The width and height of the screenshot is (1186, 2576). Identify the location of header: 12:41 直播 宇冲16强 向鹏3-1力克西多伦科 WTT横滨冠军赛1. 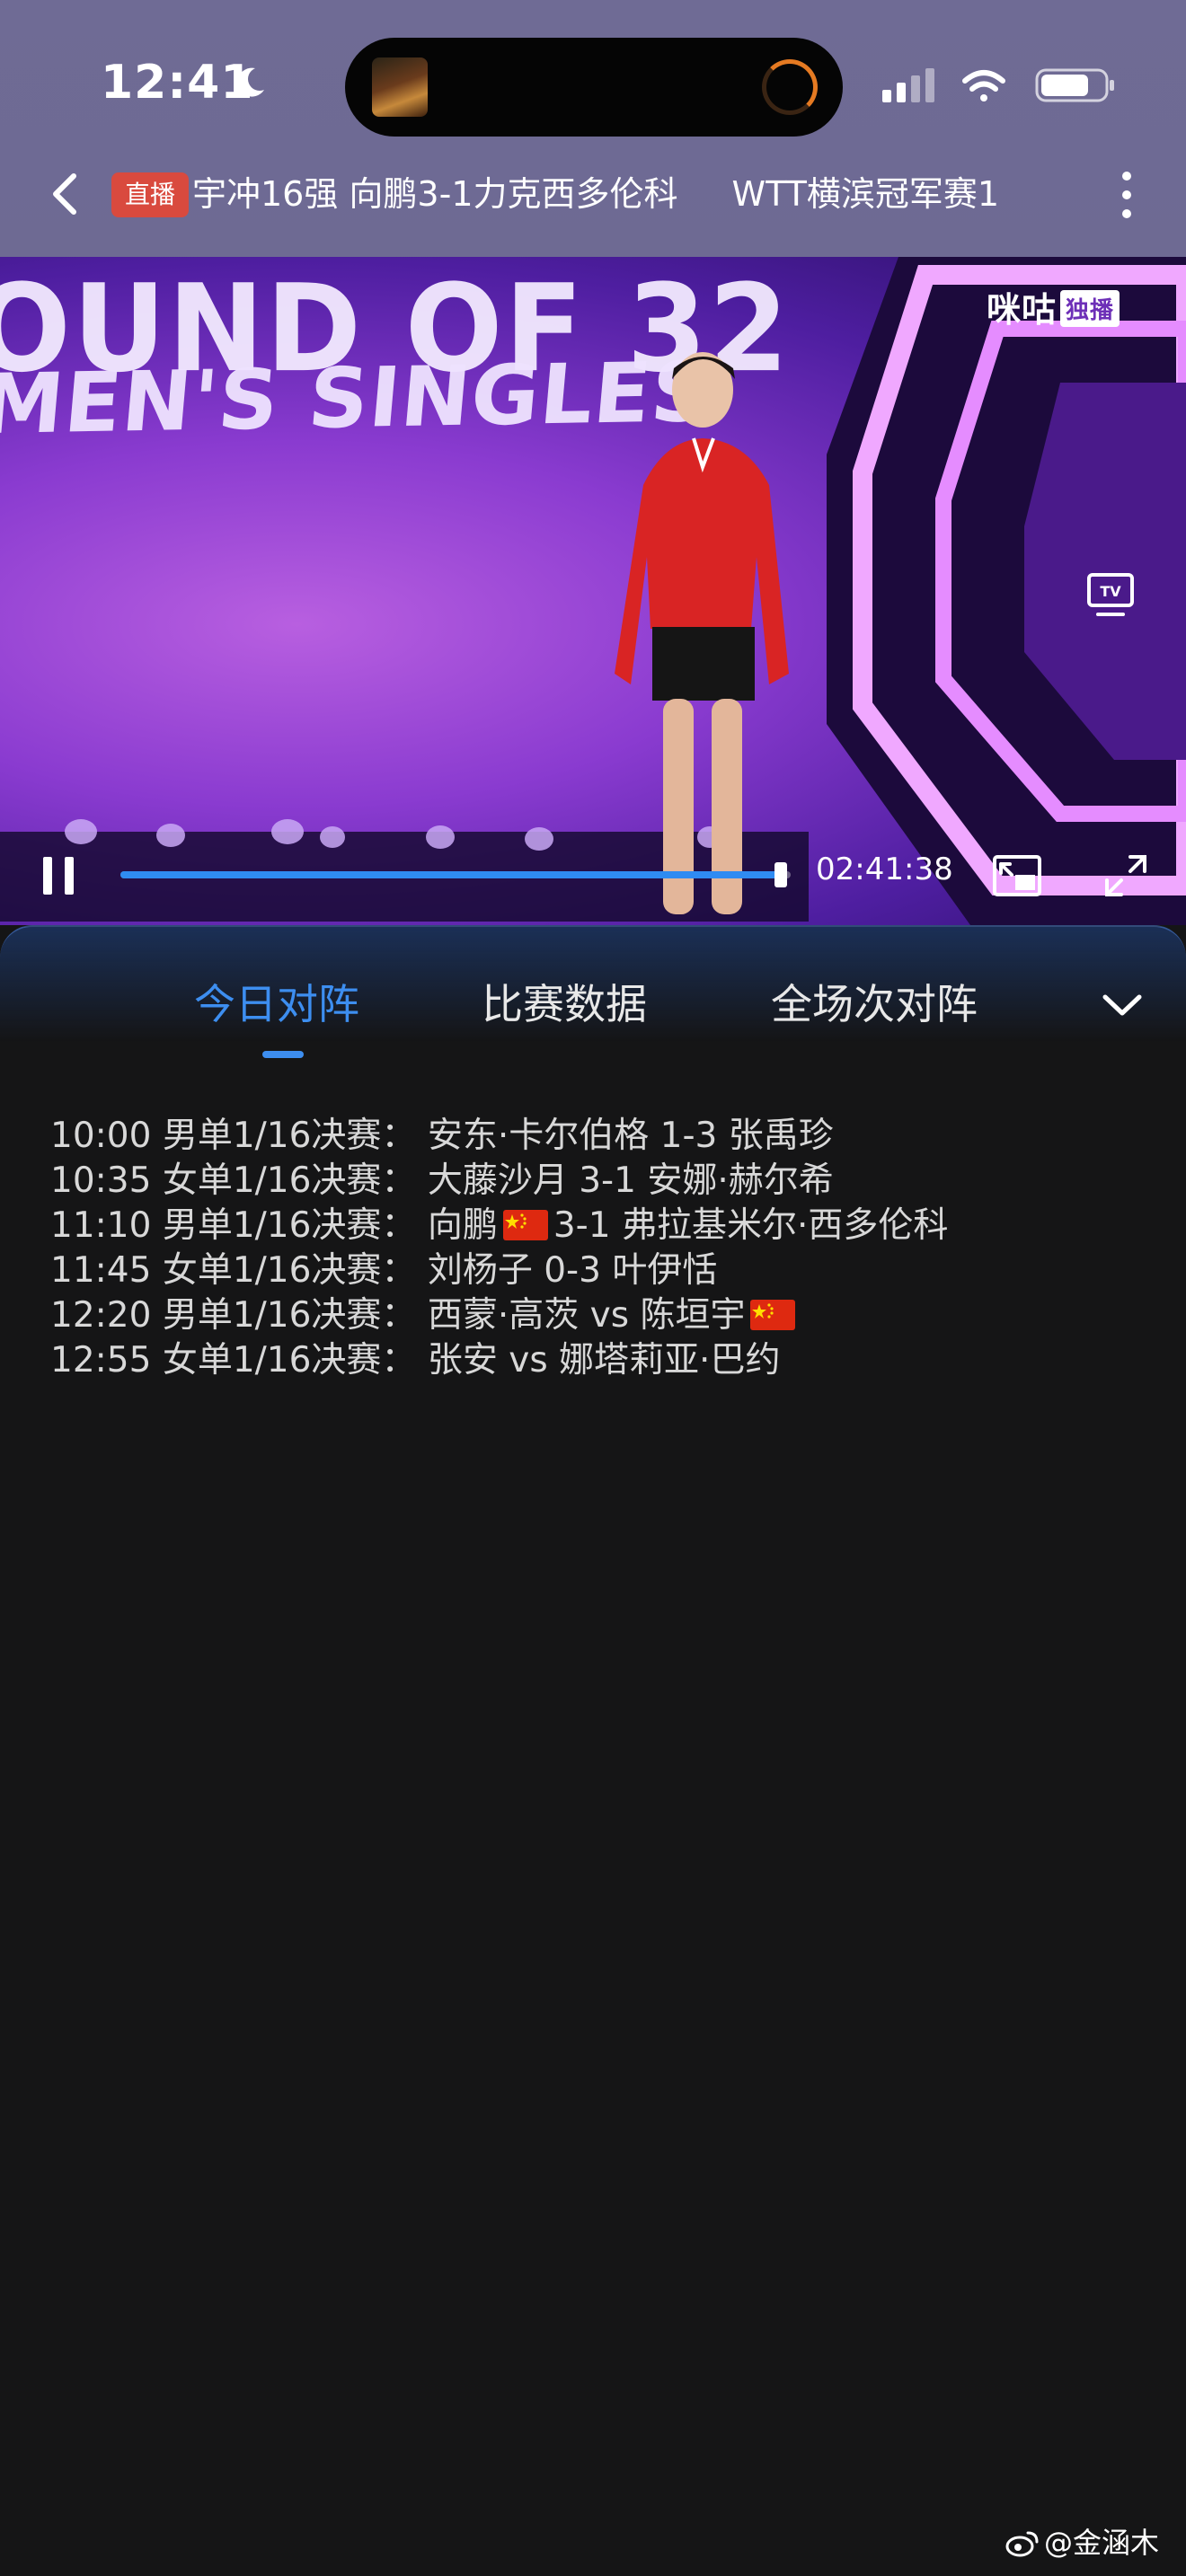
(593, 128).